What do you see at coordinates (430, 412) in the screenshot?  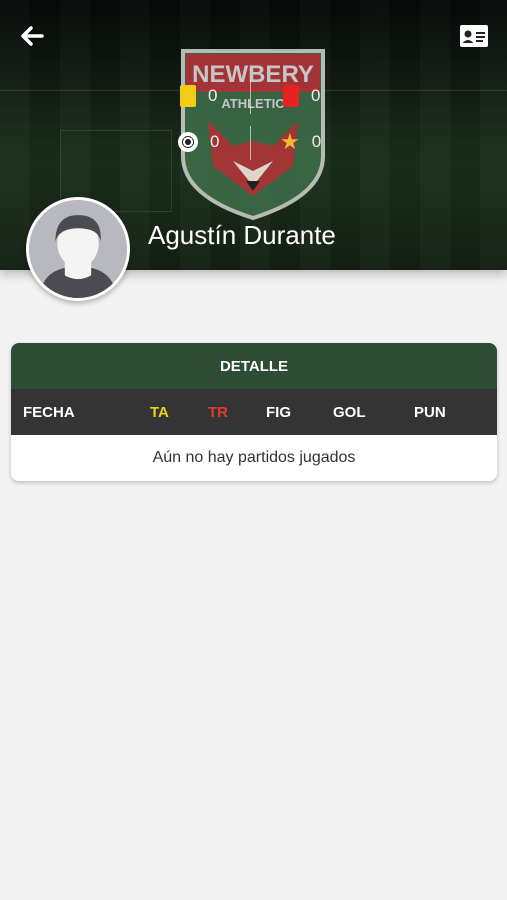 I see `column-pun: PUN` at bounding box center [430, 412].